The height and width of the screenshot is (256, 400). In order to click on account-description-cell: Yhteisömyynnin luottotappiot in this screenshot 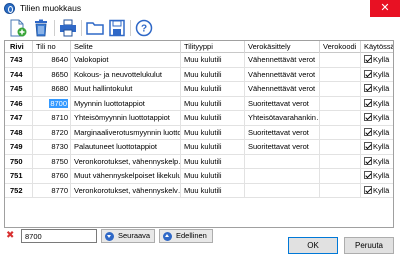, I will do `click(126, 118)`.